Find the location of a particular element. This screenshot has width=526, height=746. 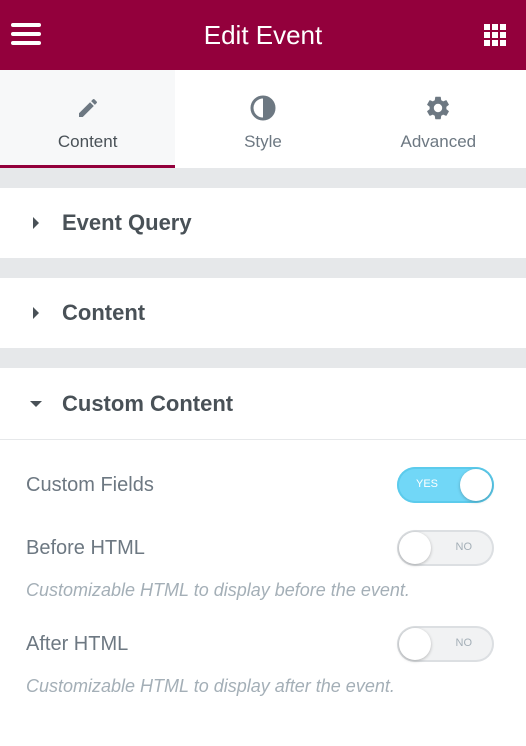

tab-advanced: Advanced is located at coordinates (438, 119).